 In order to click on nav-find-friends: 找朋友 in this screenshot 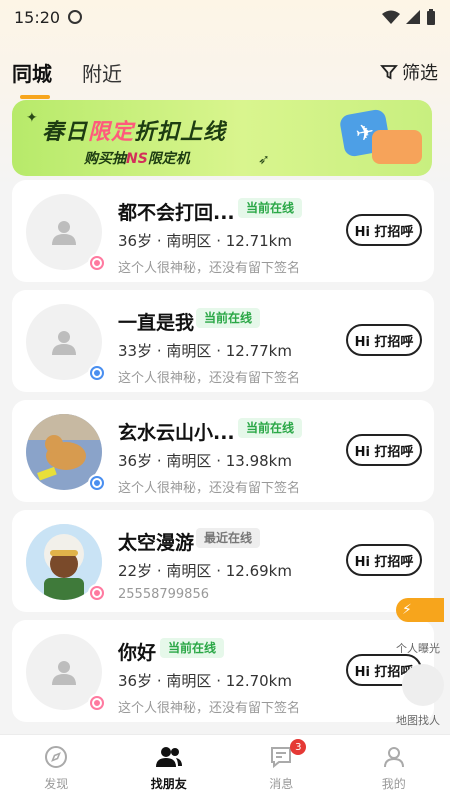, I will do `click(169, 767)`.